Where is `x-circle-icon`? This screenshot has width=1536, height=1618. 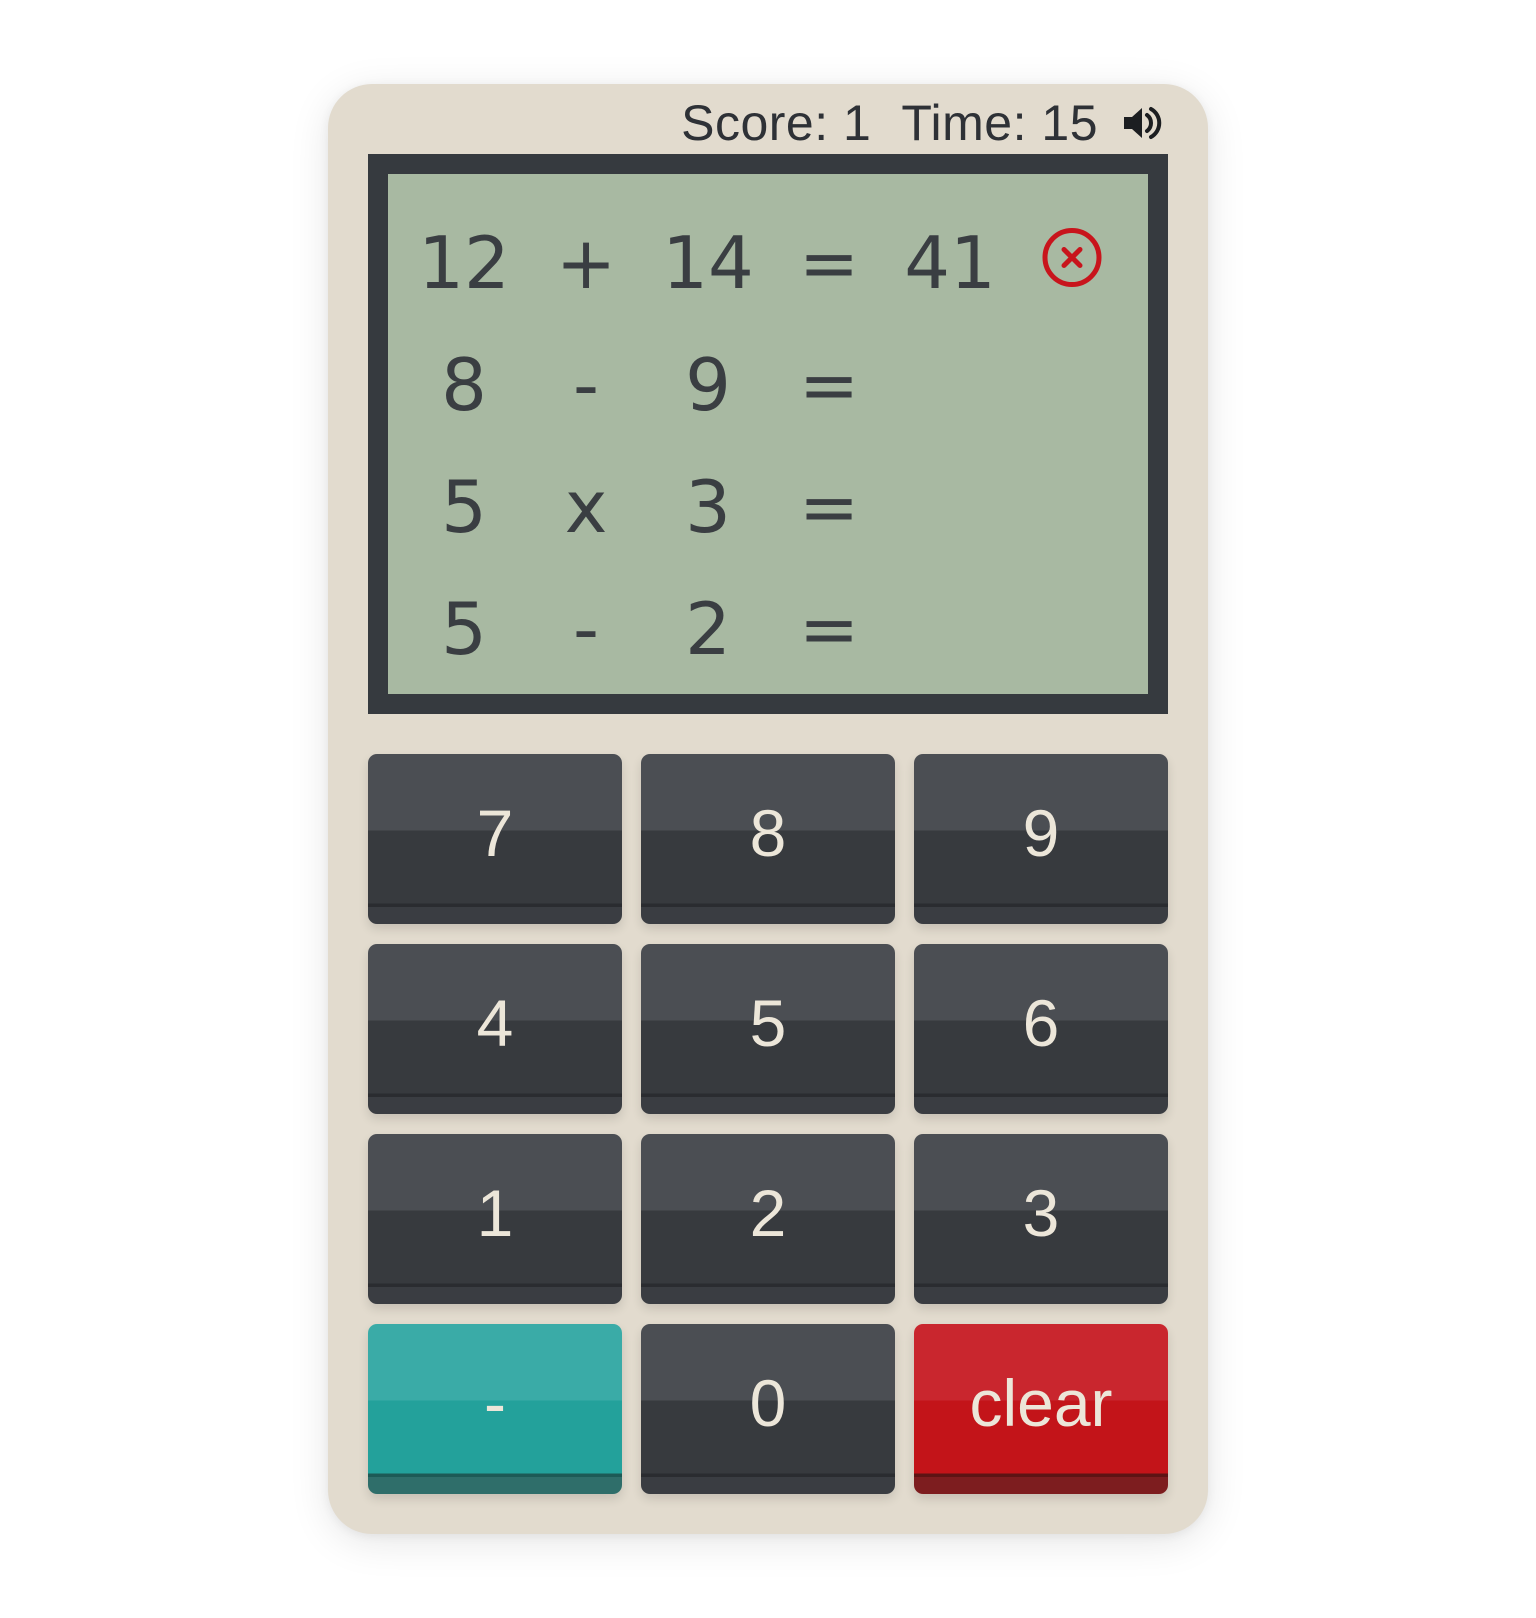 x-circle-icon is located at coordinates (1072, 263).